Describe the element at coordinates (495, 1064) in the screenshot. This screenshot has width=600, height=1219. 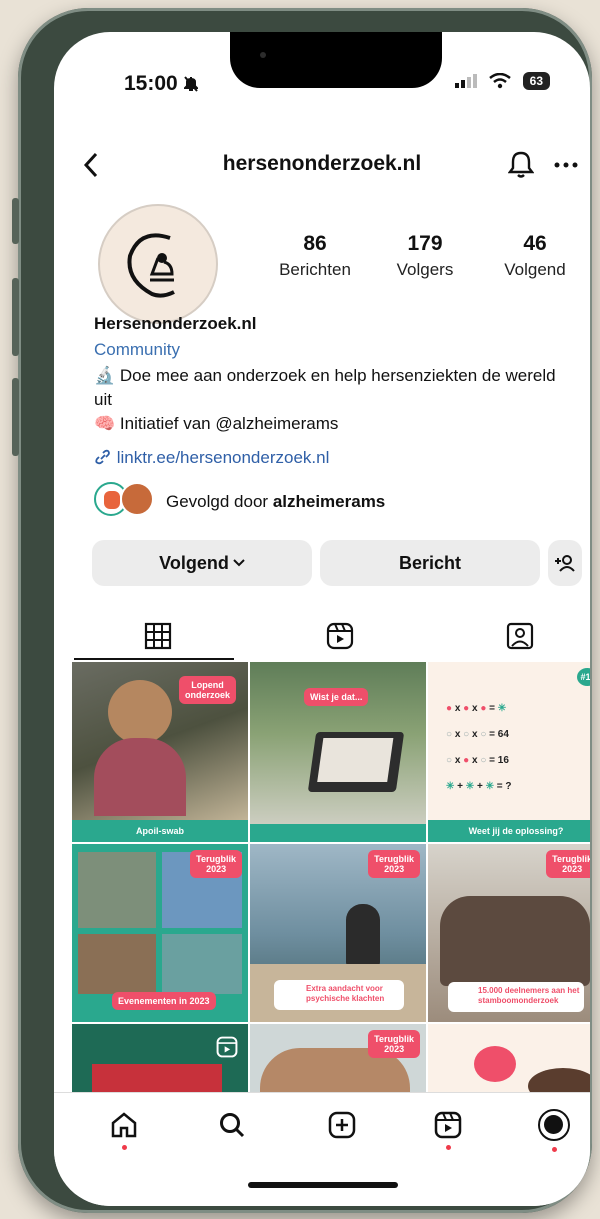
I see `brain-illustration` at that location.